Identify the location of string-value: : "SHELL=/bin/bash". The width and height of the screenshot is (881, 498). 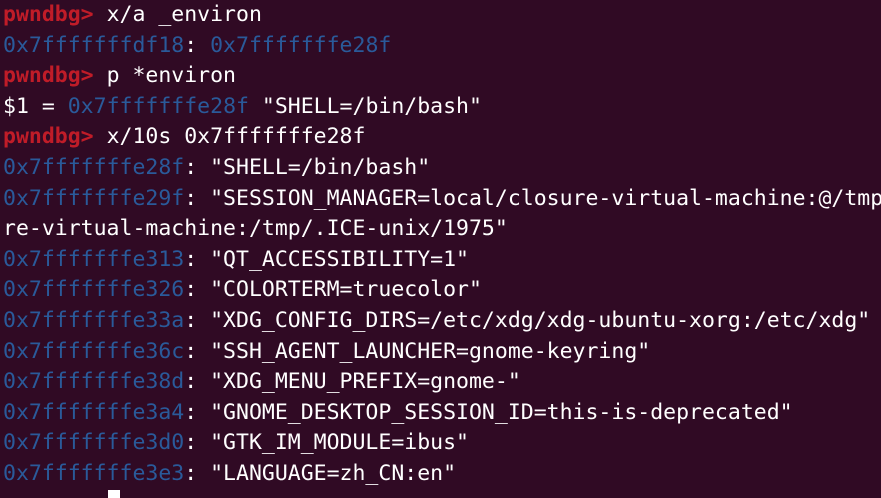
(307, 167).